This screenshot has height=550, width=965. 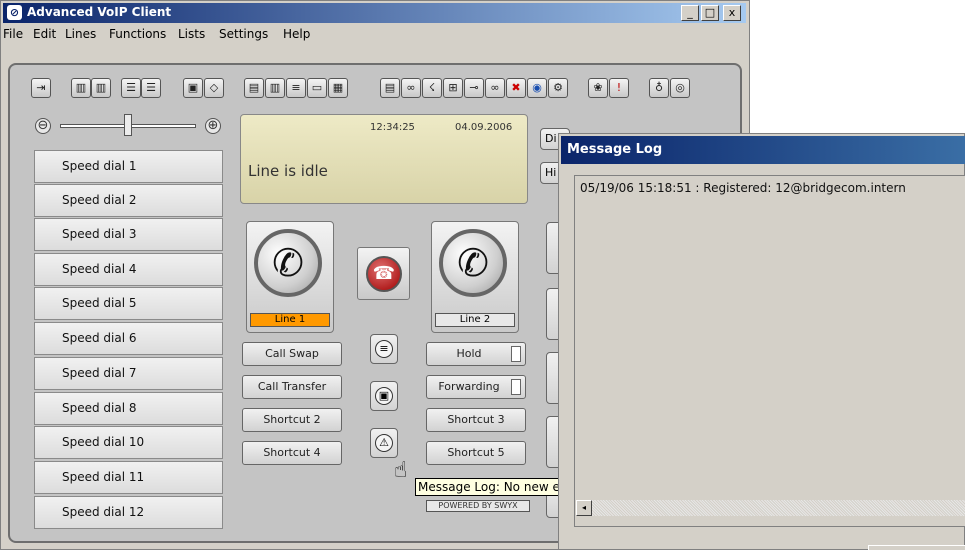 What do you see at coordinates (128, 442) in the screenshot?
I see `speed-dial-button: Speed dial 10` at bounding box center [128, 442].